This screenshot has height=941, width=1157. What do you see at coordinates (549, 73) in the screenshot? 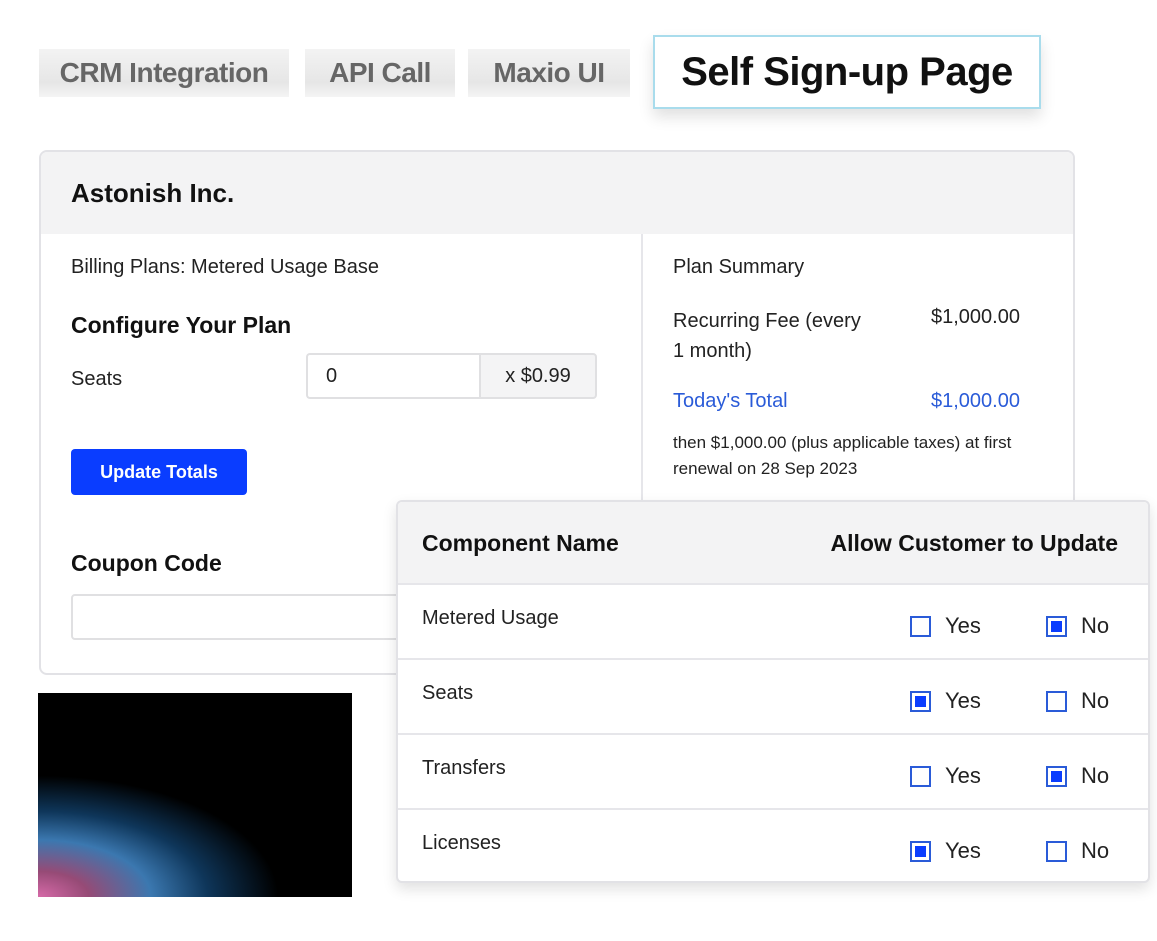
I see `tab-maxio-ui: Maxio UI` at bounding box center [549, 73].